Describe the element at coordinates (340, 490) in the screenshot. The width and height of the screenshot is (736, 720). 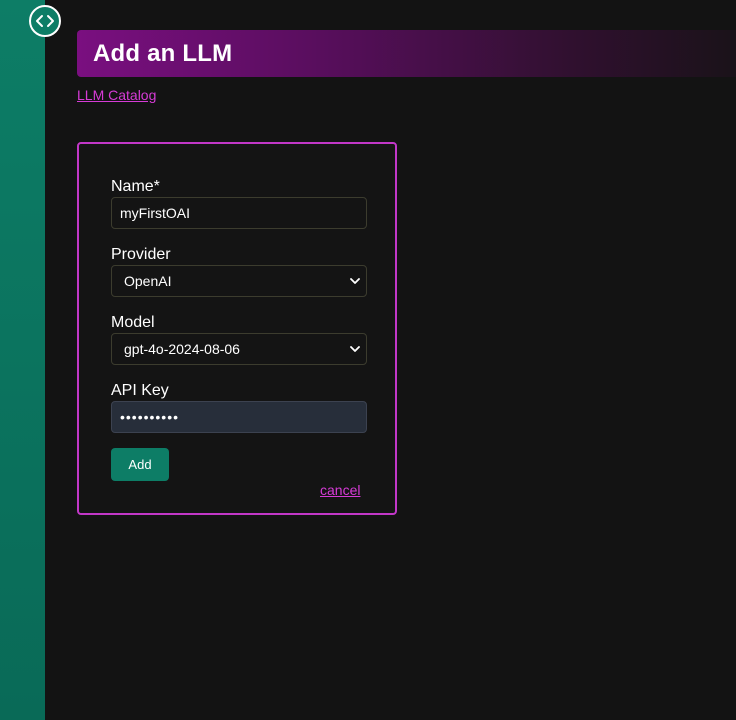
I see `cancel-link: cancel` at that location.